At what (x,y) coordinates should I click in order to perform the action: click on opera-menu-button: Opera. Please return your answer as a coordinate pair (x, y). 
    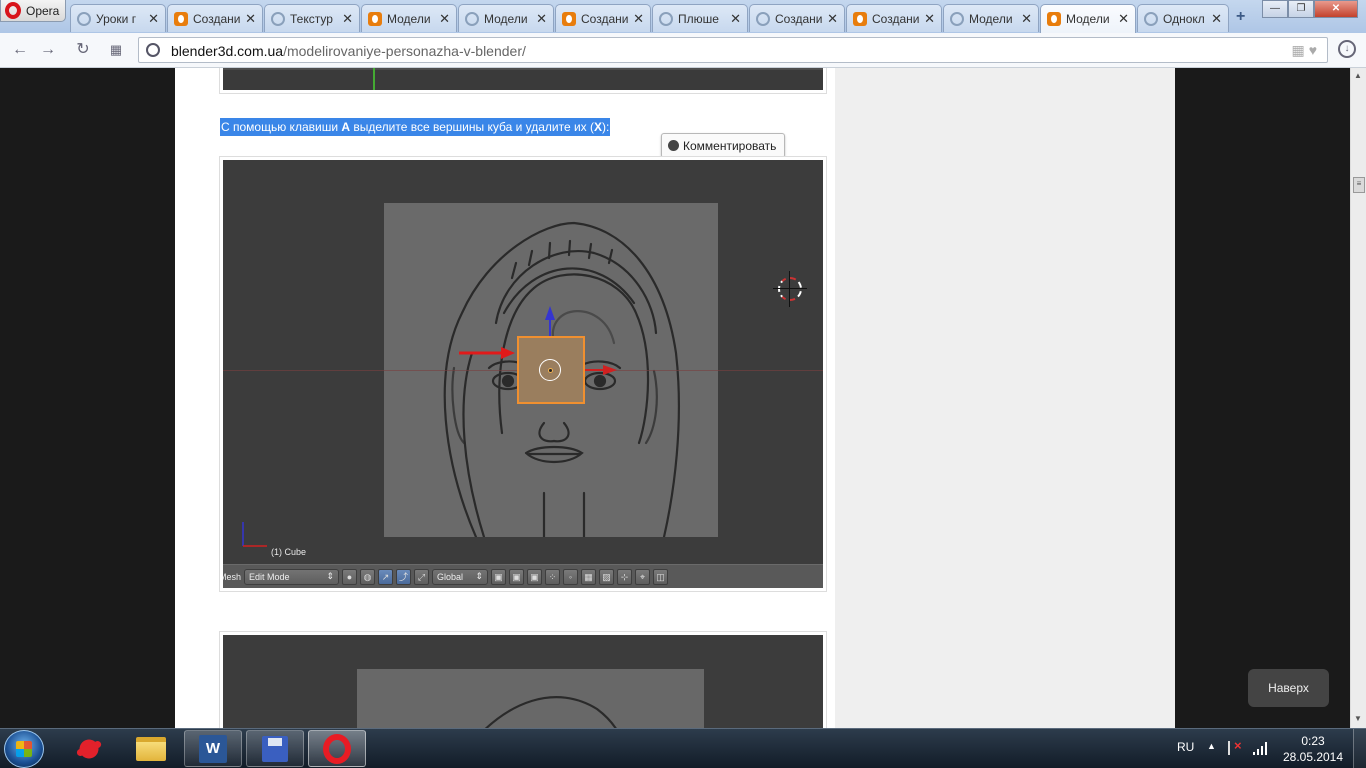
    Looking at the image, I should click on (33, 11).